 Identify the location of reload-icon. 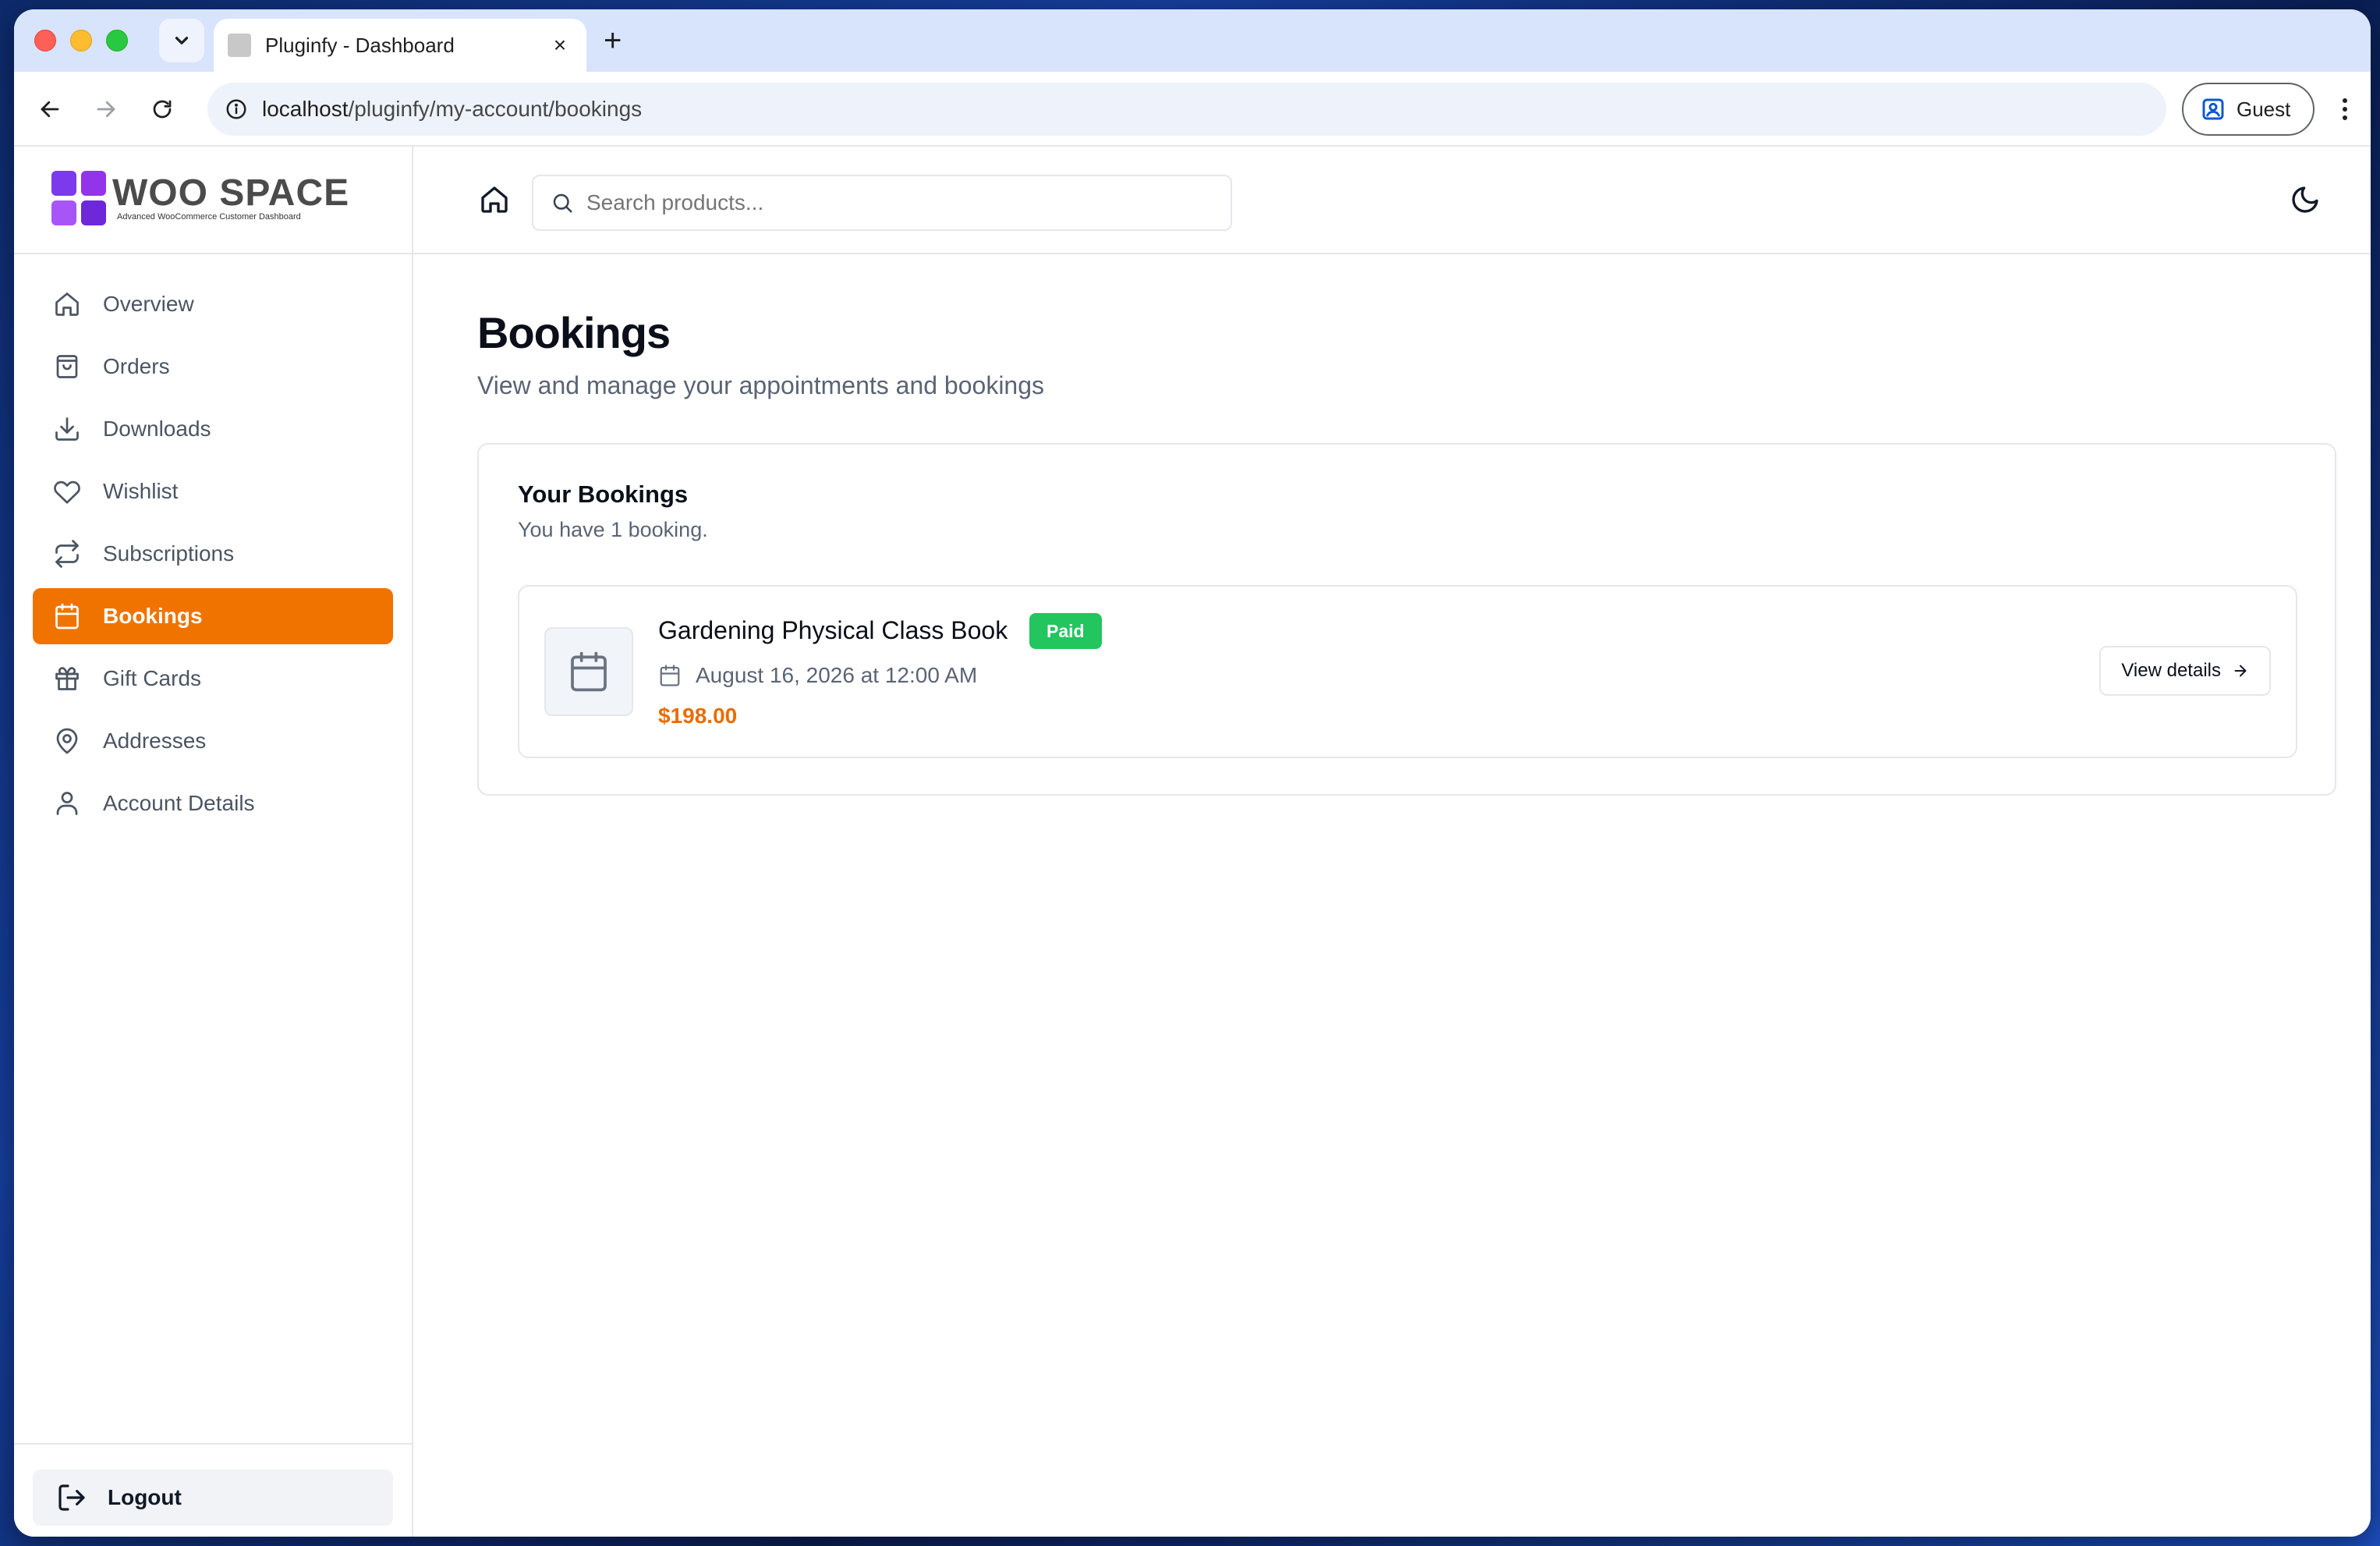
(163, 109).